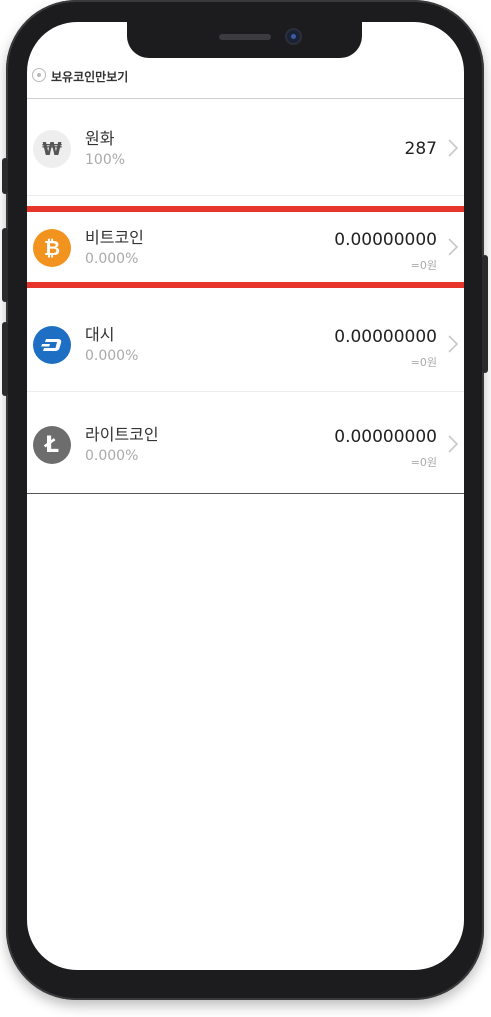  Describe the element at coordinates (420, 149) in the screenshot. I see `asset-amount: 287` at that location.